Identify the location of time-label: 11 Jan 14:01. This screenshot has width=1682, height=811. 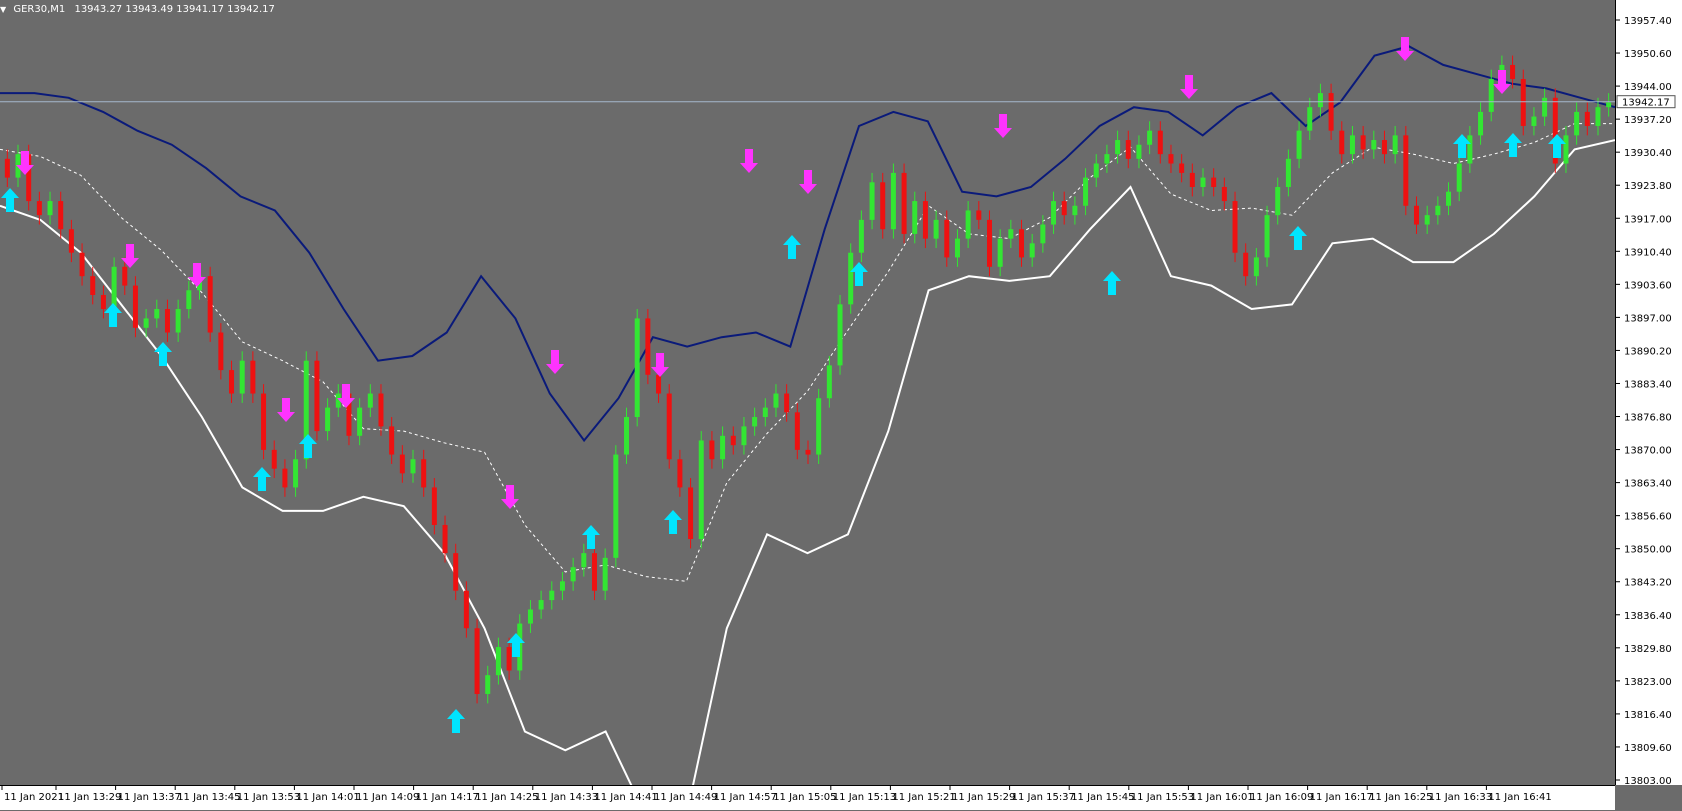
(327, 797).